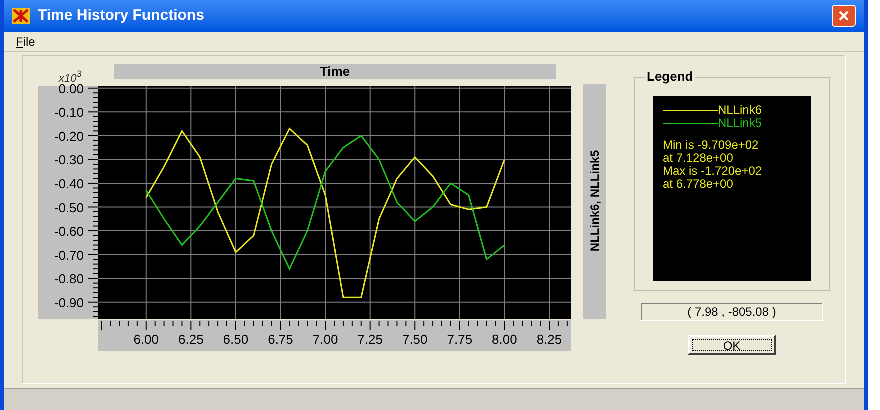 The height and width of the screenshot is (410, 880). What do you see at coordinates (740, 123) in the screenshot?
I see `legend-label: NLLink5` at bounding box center [740, 123].